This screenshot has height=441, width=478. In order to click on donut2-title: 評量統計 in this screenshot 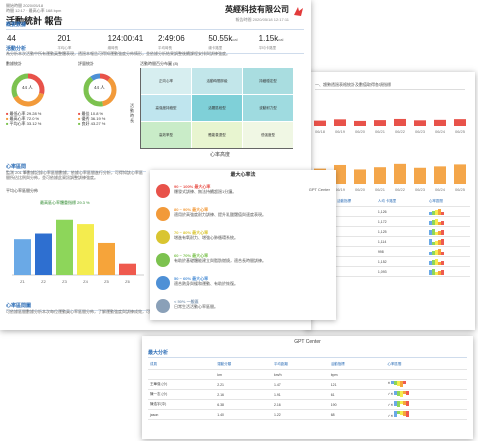, I will do `click(86, 63)`.